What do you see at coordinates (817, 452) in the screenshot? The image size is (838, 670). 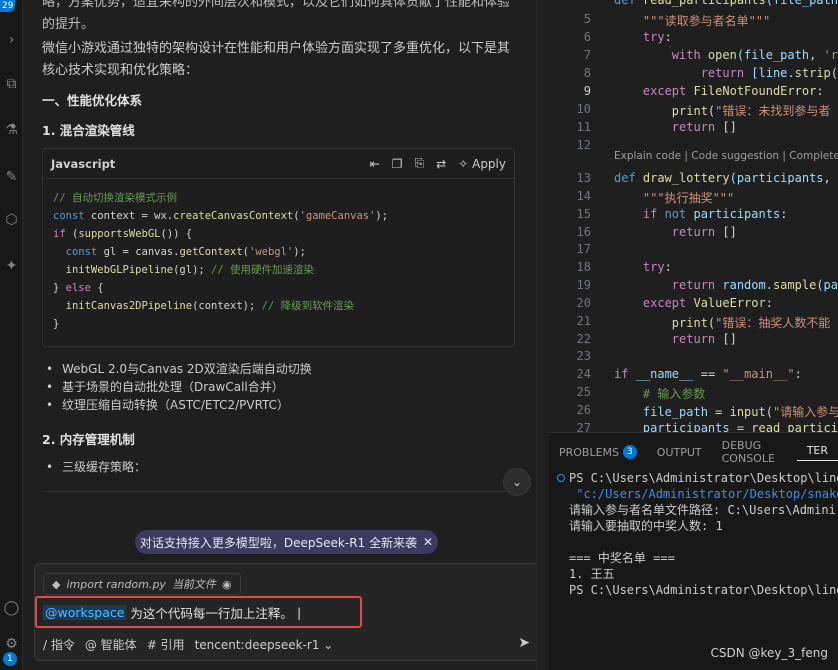 I see `panel-tab-ter: TER` at bounding box center [817, 452].